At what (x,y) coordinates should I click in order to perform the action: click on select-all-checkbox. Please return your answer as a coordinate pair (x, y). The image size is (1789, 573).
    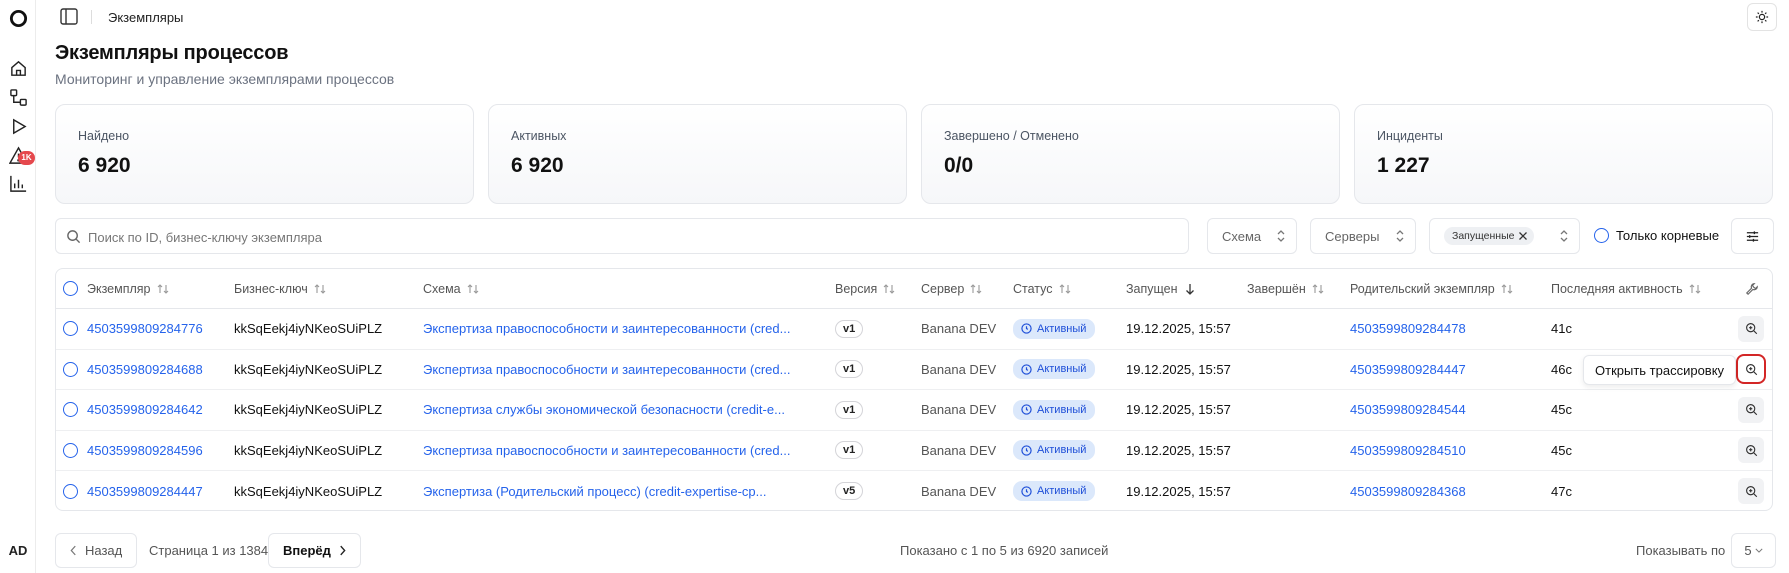
    Looking at the image, I should click on (70, 288).